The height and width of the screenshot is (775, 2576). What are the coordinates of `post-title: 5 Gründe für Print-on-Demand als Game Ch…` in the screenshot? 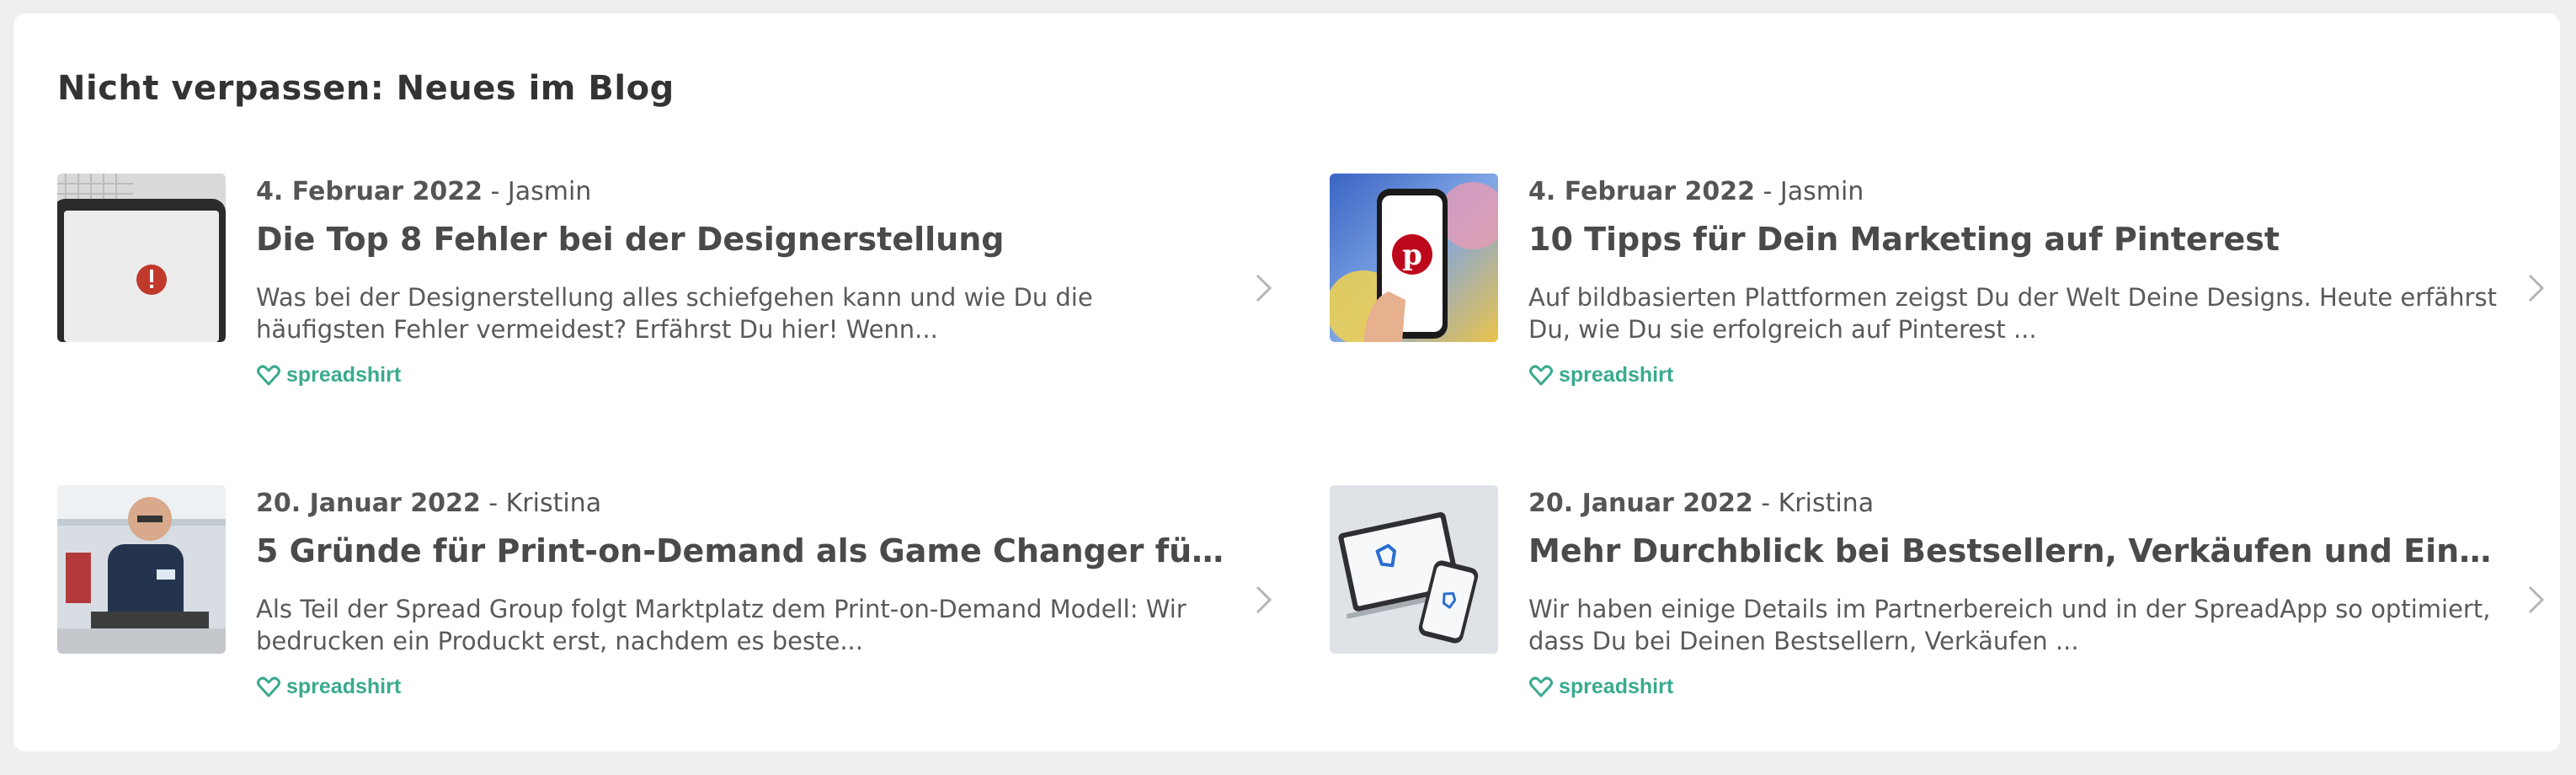 It's located at (744, 550).